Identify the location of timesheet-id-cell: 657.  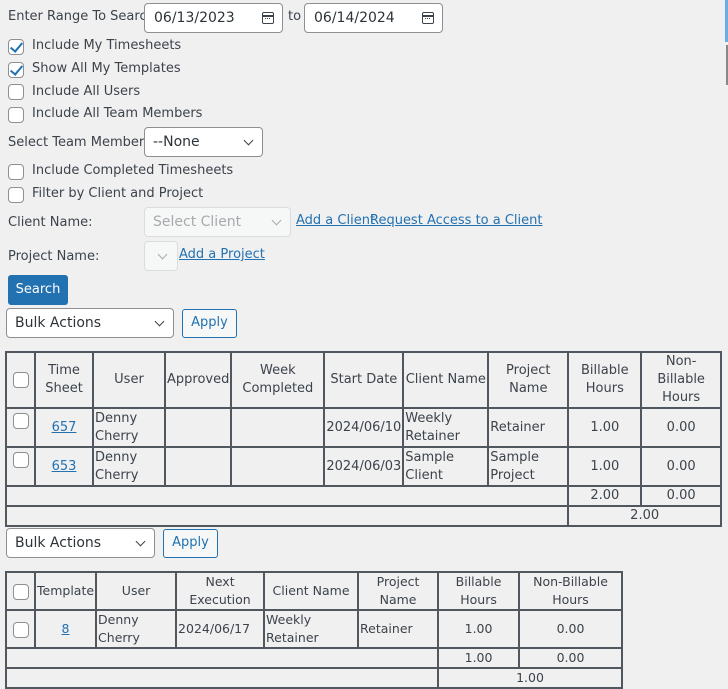
(64, 427).